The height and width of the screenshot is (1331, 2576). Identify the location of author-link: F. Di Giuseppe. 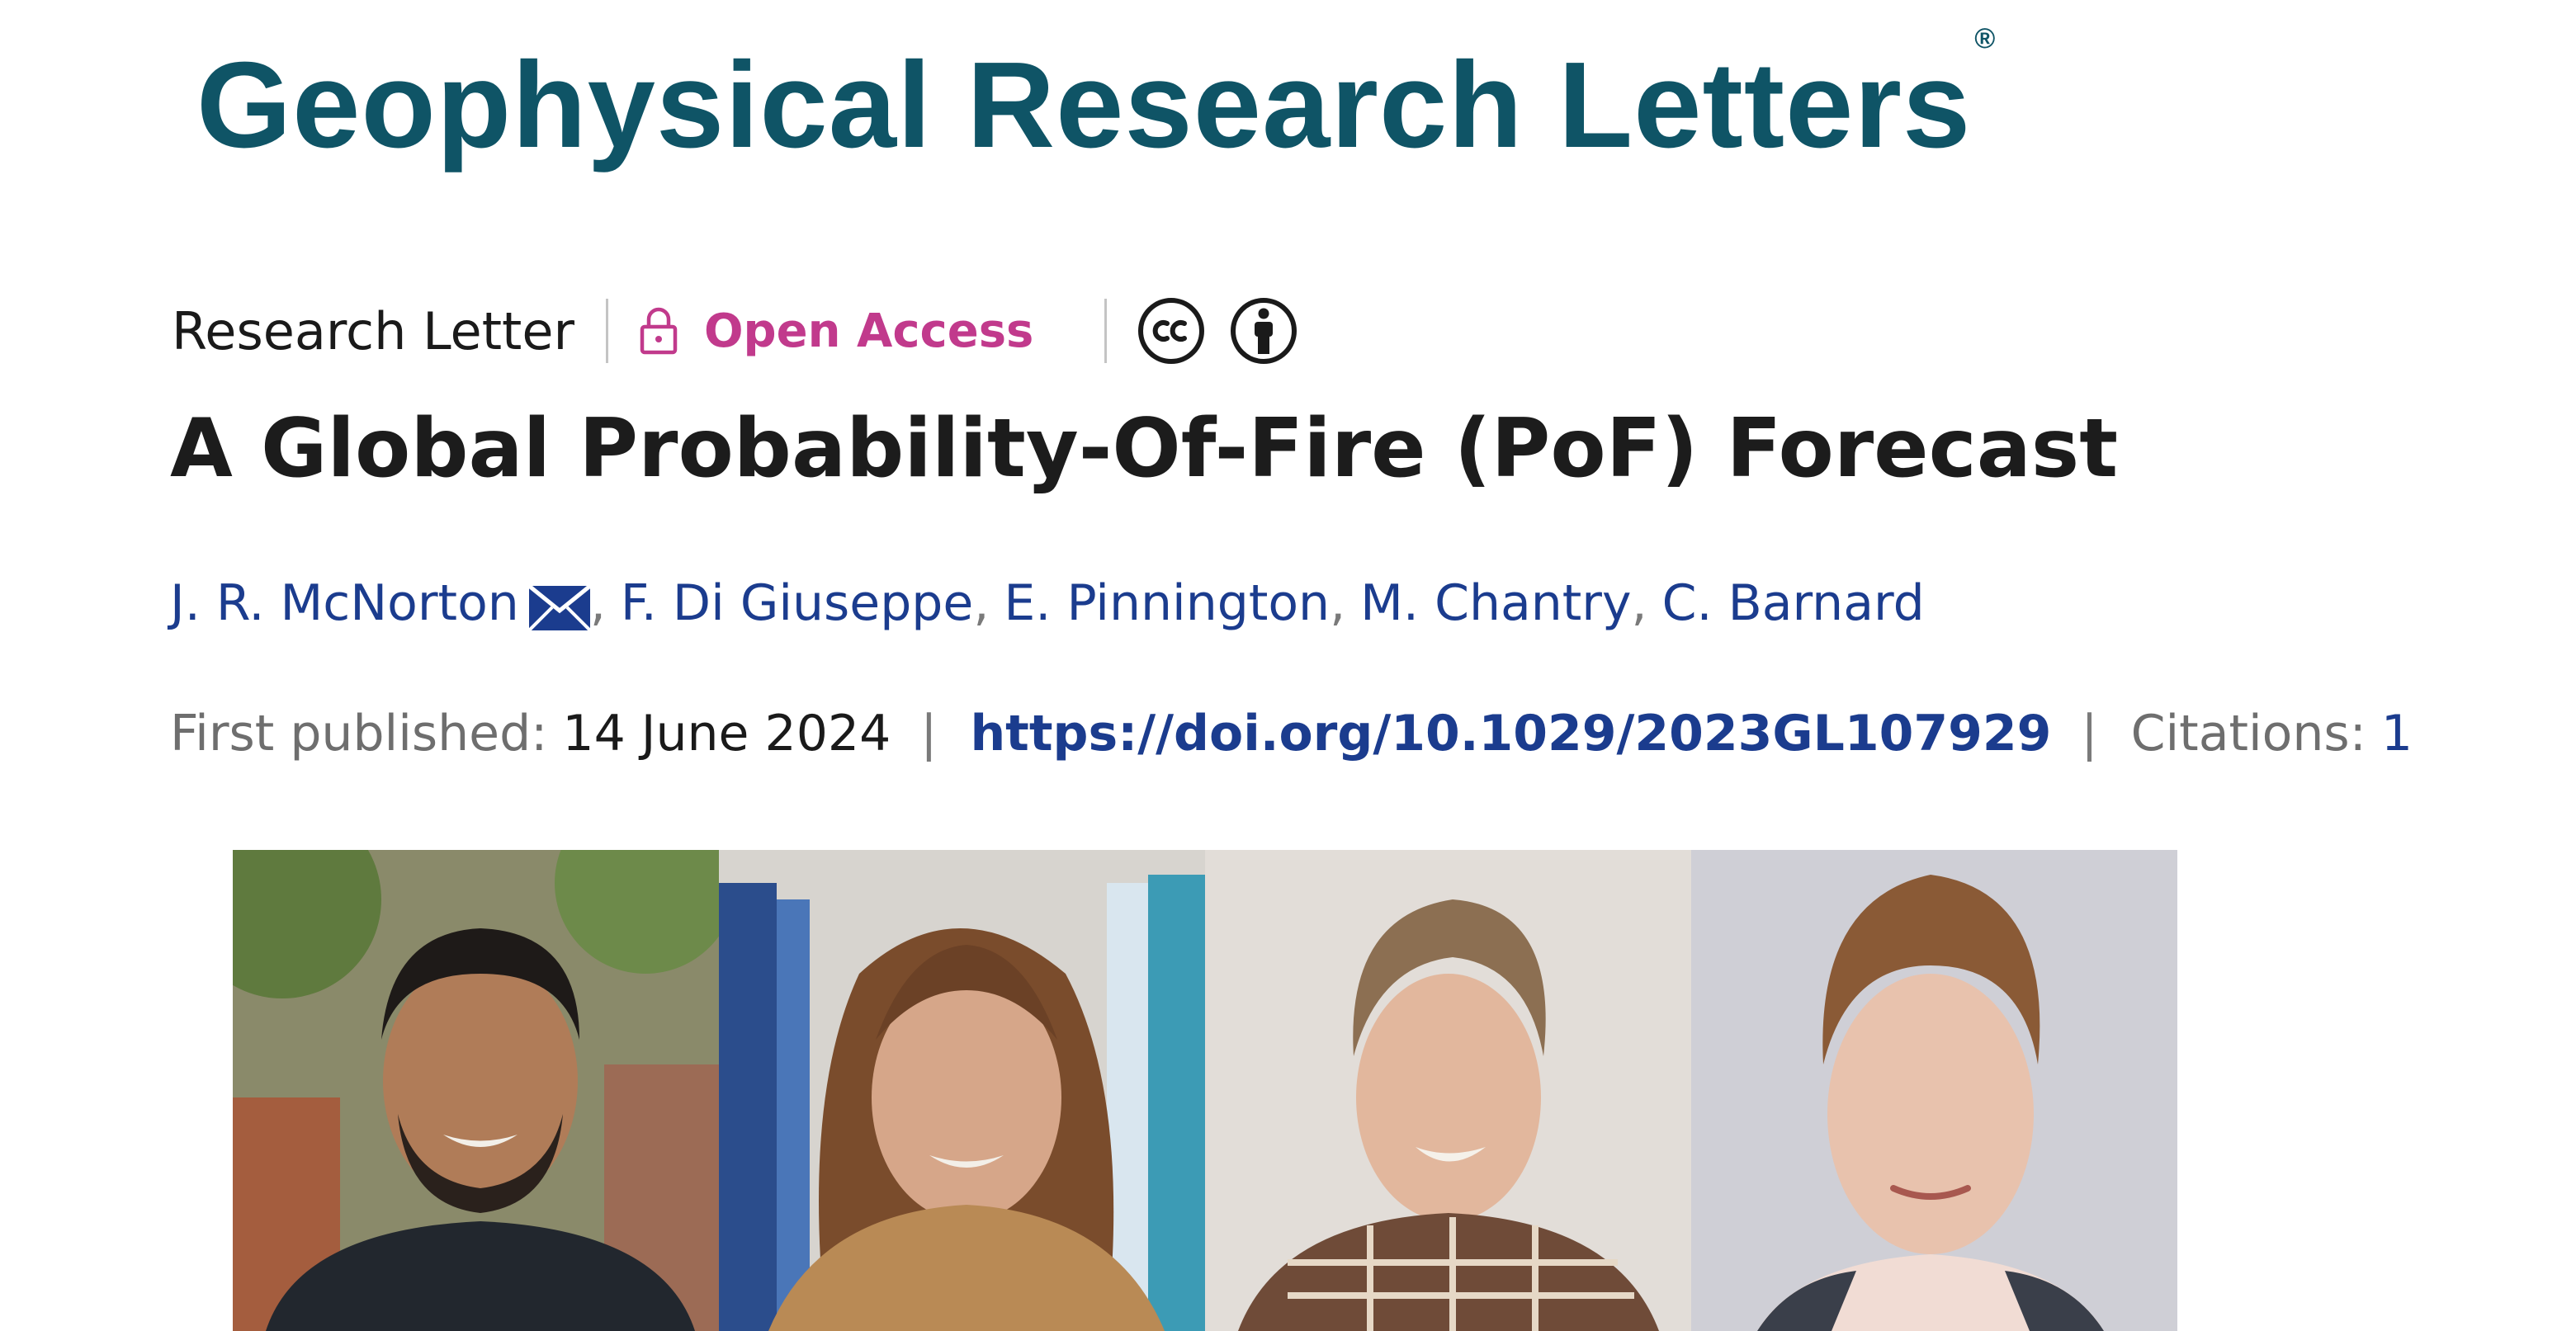
(797, 603).